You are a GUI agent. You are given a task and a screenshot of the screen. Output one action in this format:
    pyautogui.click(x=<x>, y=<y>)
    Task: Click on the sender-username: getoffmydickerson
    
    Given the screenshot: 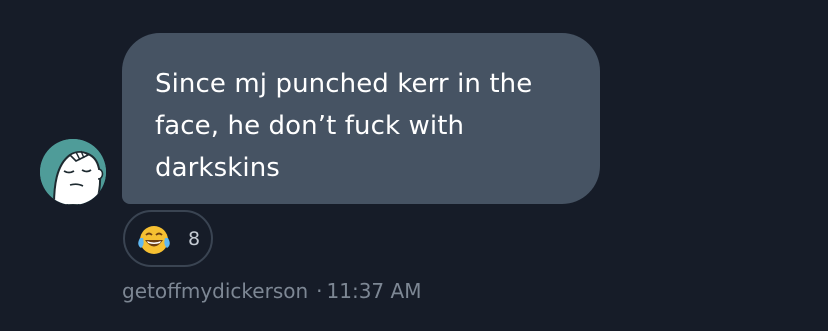 What is the action you would take?
    pyautogui.click(x=215, y=291)
    